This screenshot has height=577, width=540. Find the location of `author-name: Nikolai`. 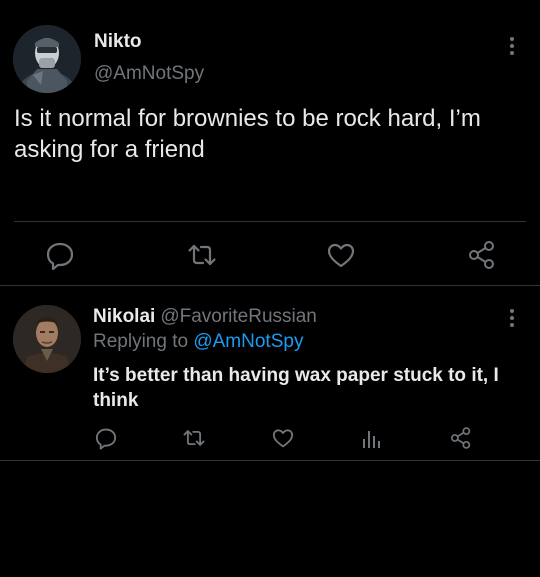

author-name: Nikolai is located at coordinates (124, 316).